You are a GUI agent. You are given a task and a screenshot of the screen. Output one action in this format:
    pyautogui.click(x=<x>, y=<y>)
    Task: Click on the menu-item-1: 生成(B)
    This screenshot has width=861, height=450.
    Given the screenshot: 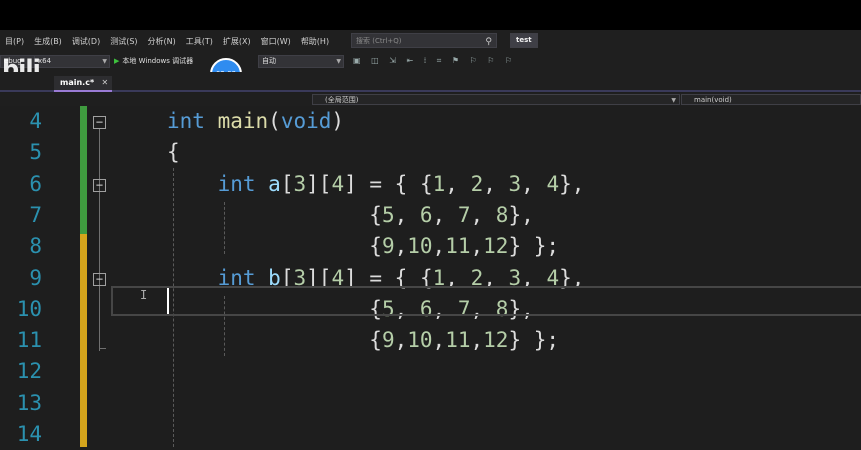 What is the action you would take?
    pyautogui.click(x=48, y=41)
    